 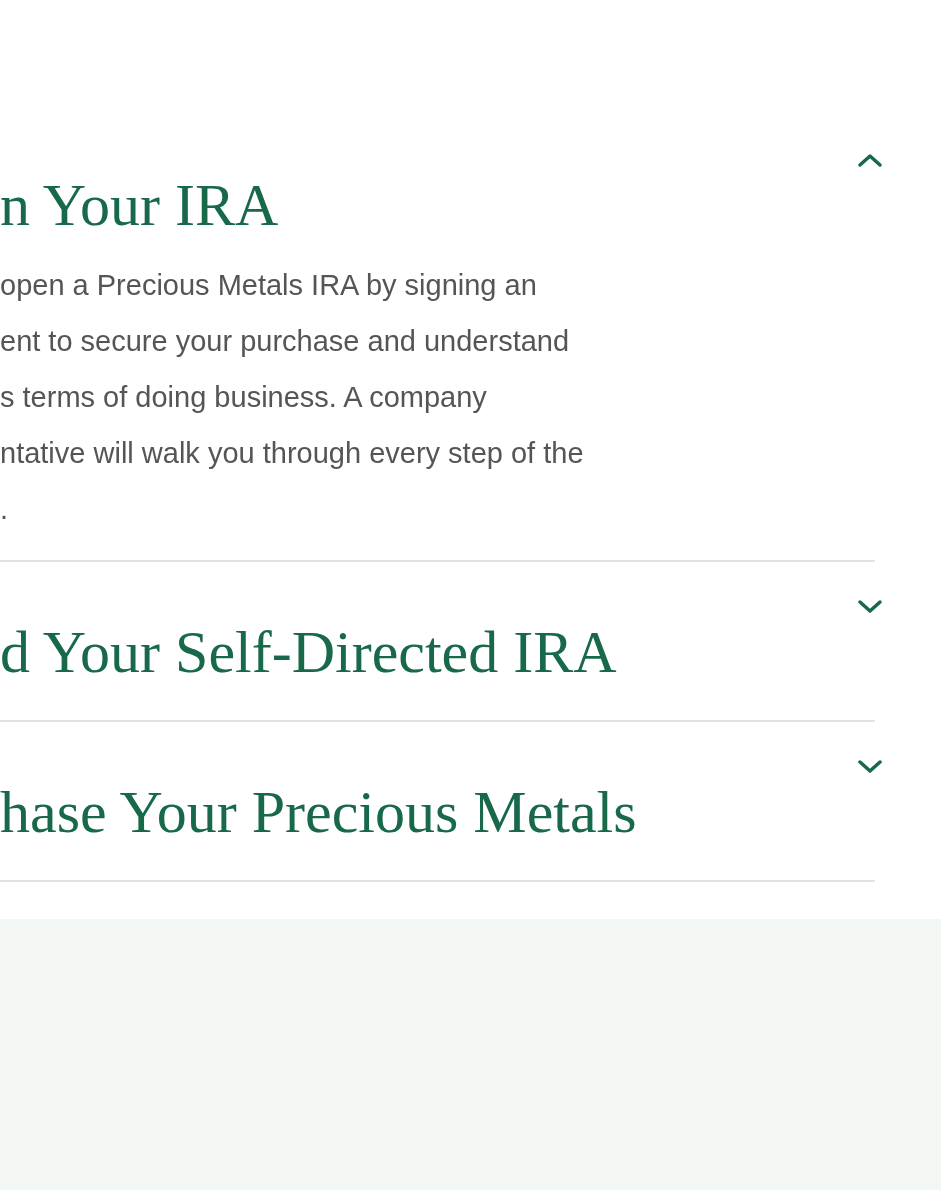 What do you see at coordinates (139, 205) in the screenshot?
I see `accordion-heading: n Your IRA` at bounding box center [139, 205].